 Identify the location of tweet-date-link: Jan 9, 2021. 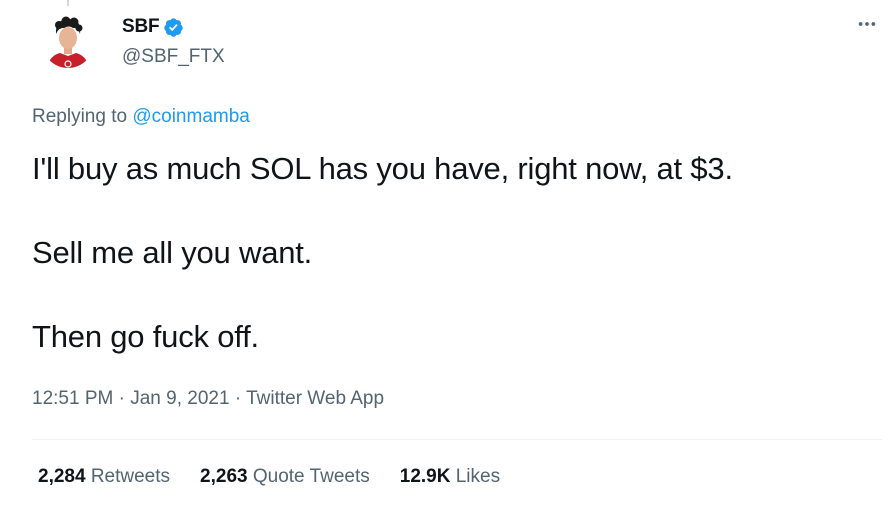
(179, 398).